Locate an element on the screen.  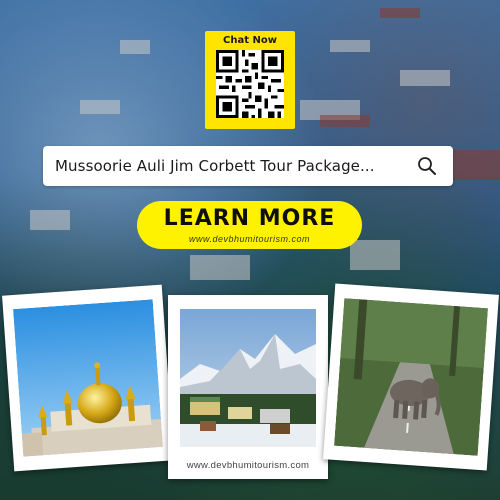
photo-snowy-mountain-village: www.devbhumitourism.com is located at coordinates (248, 387).